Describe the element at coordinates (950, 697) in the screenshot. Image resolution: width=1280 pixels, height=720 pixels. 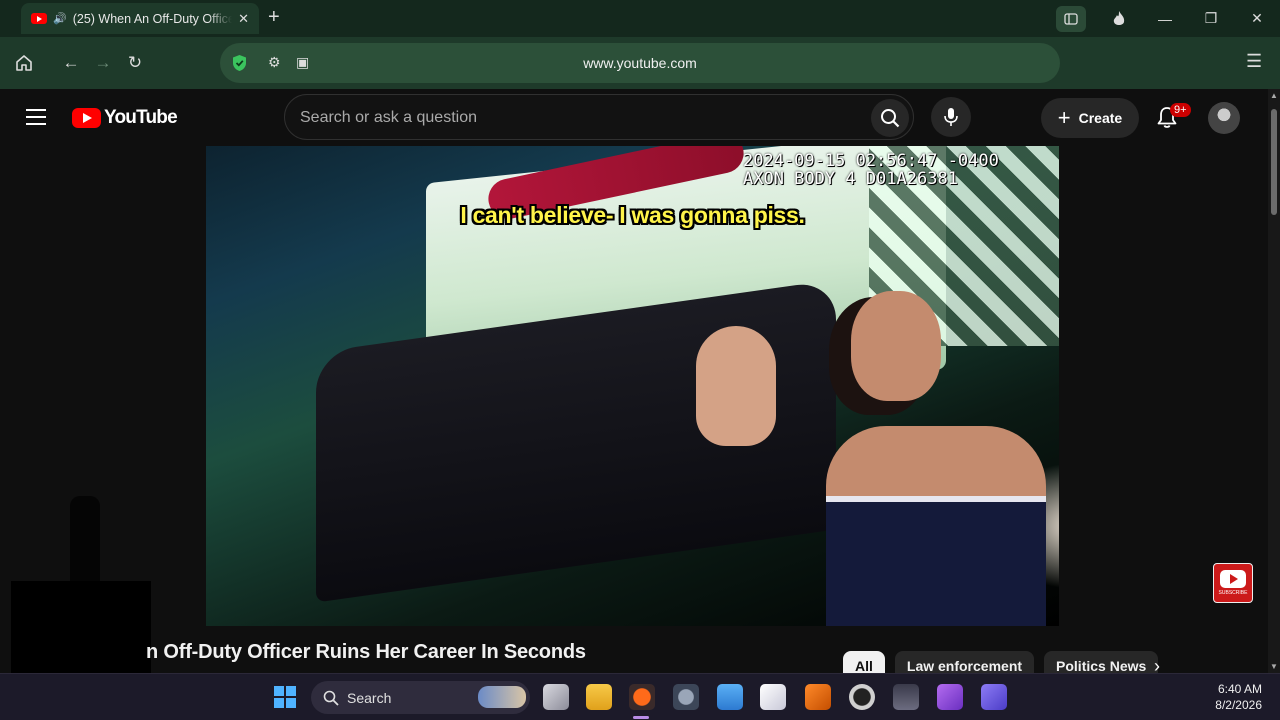
I see `video-editor-icon` at that location.